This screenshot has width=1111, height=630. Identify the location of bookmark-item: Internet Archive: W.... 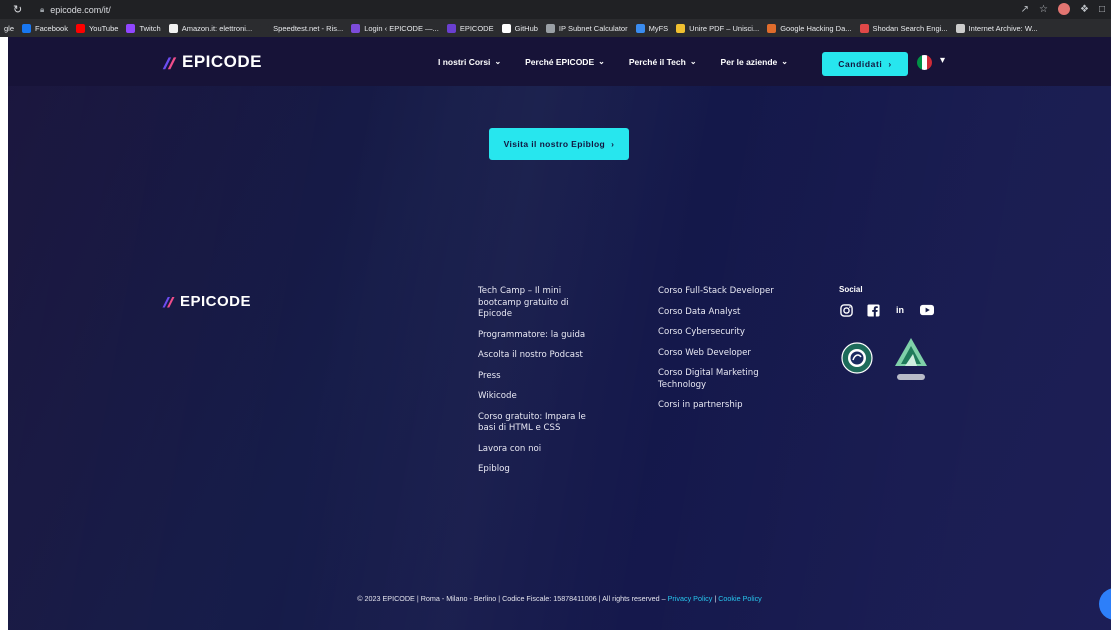
(997, 28).